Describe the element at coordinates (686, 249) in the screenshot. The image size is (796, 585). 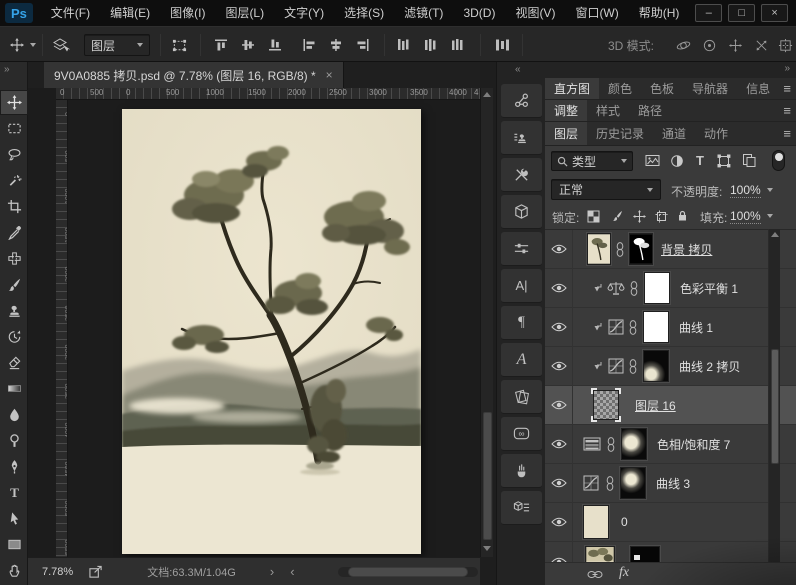
I see `layer-name: 背景 拷贝` at that location.